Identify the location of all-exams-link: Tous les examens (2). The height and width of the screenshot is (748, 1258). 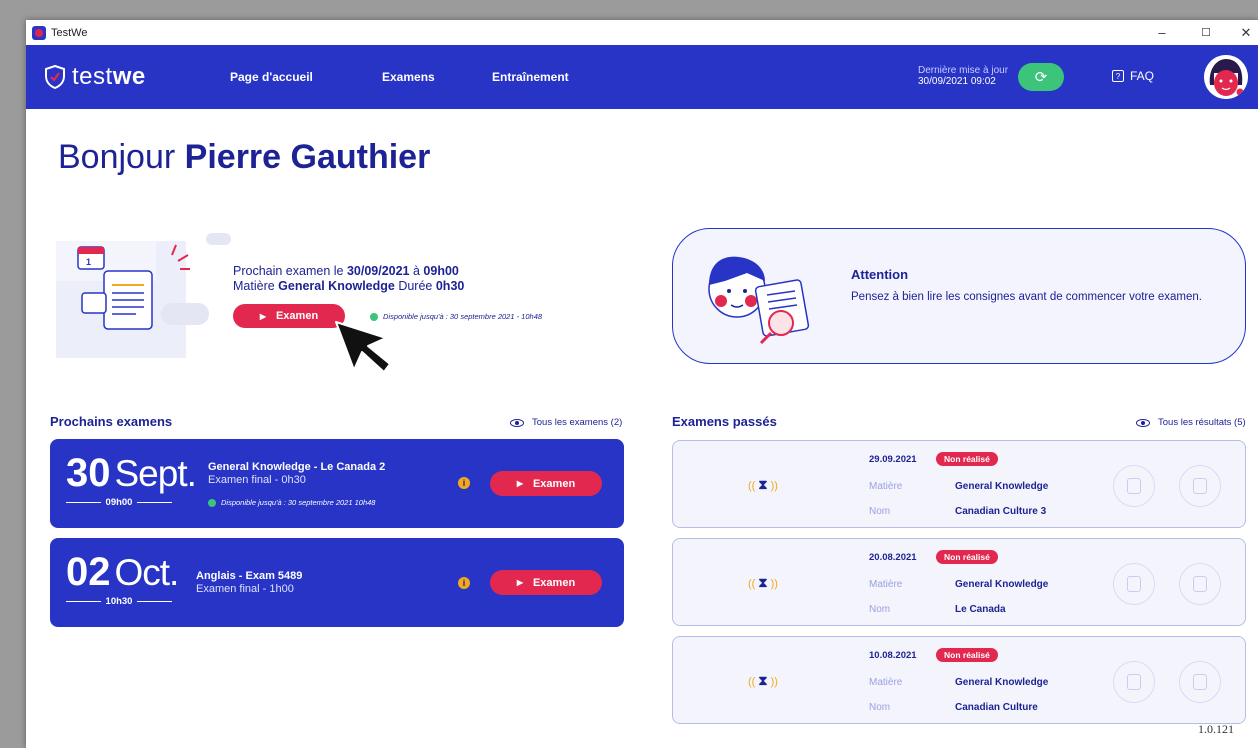
(566, 422).